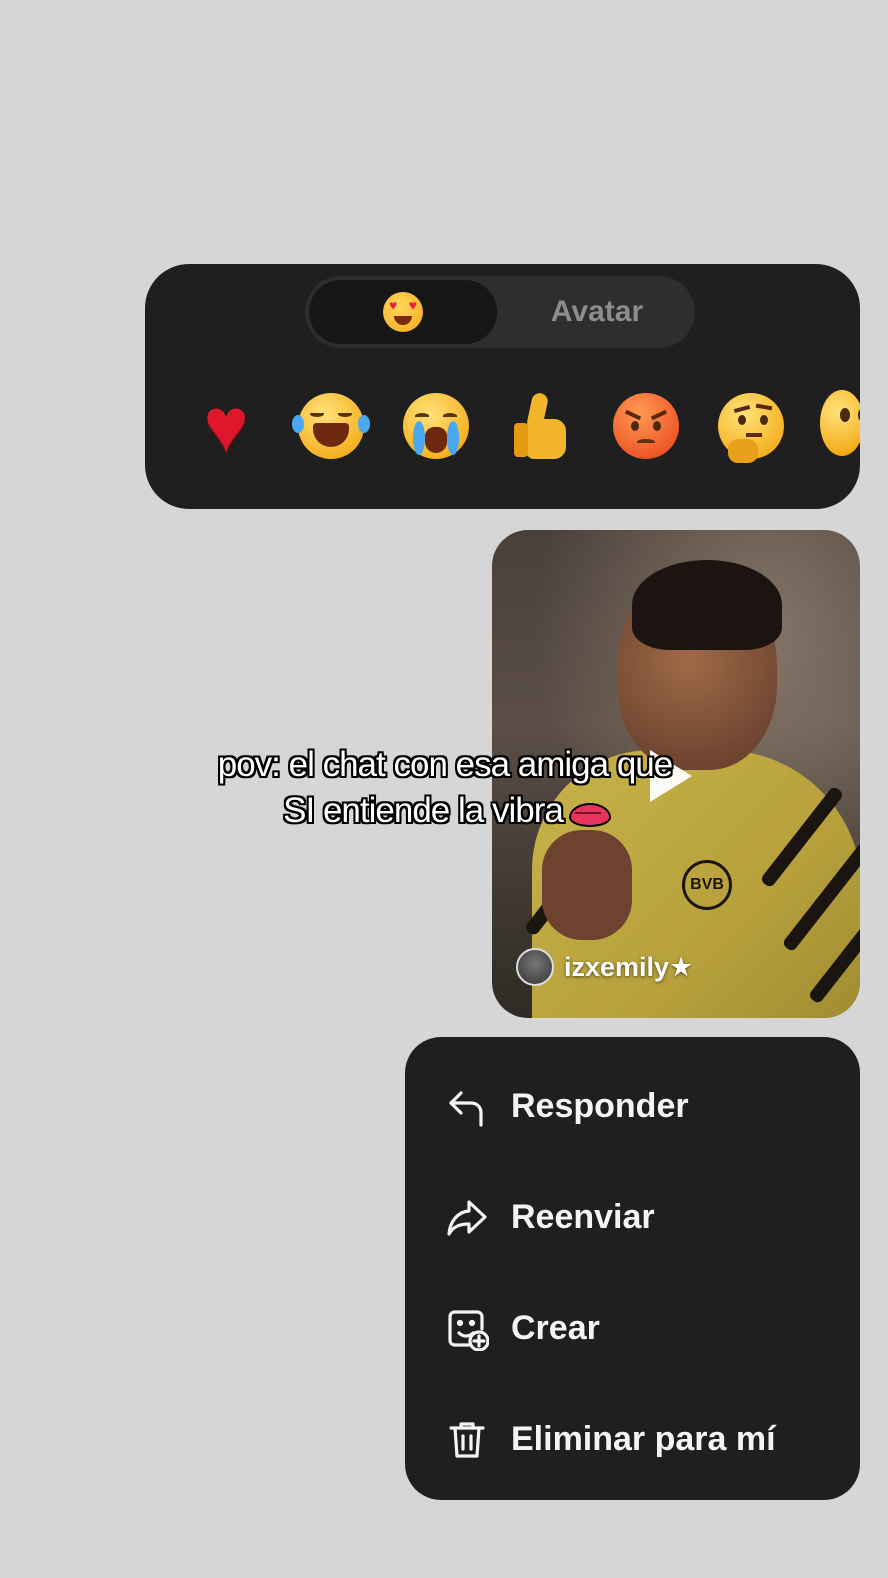  I want to click on thinking-face-emoji-icon, so click(751, 426).